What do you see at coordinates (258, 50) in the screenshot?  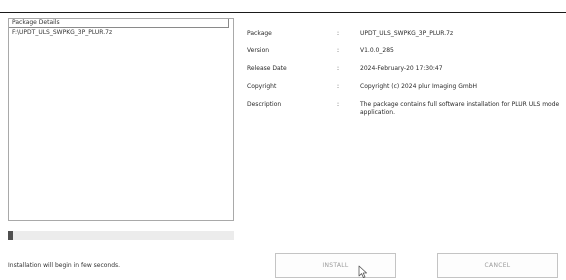 I see `detail-label-version: Version` at bounding box center [258, 50].